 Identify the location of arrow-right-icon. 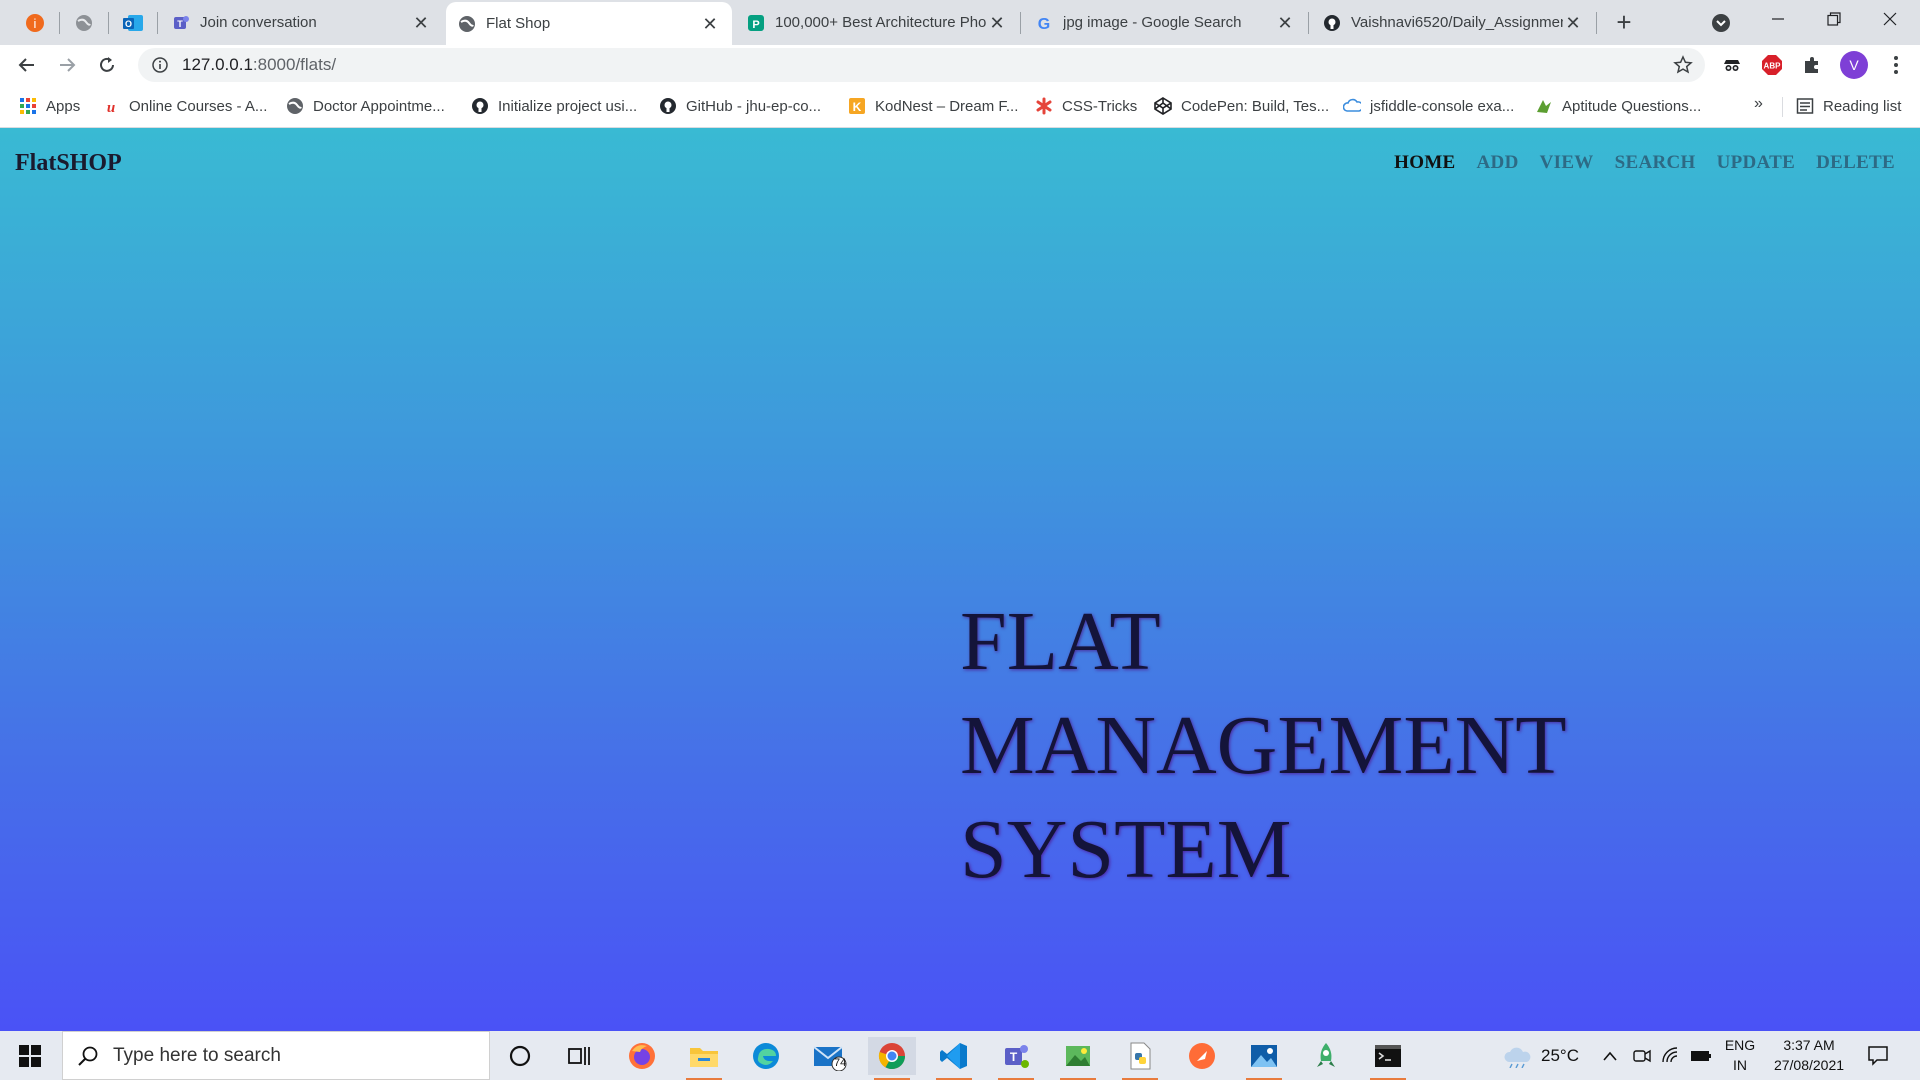
(68, 65).